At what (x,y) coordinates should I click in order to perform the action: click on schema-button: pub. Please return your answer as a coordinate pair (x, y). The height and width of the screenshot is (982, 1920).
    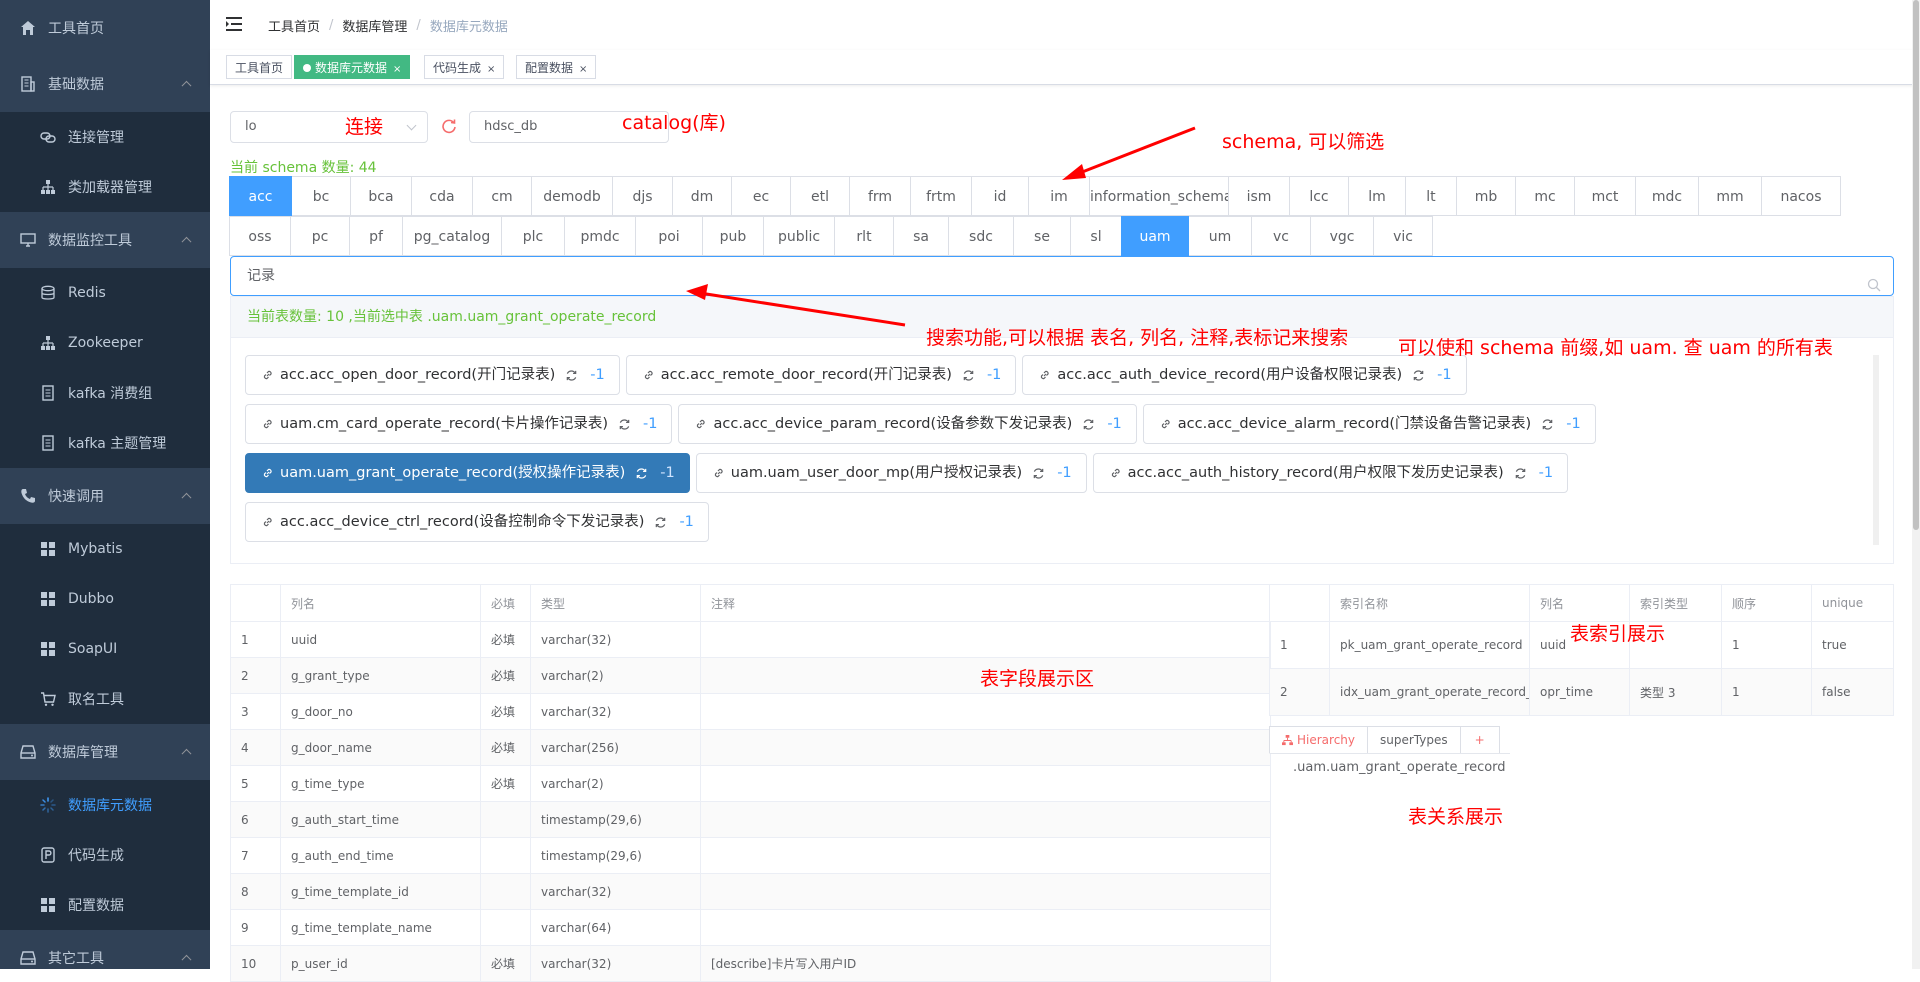
    Looking at the image, I should click on (733, 236).